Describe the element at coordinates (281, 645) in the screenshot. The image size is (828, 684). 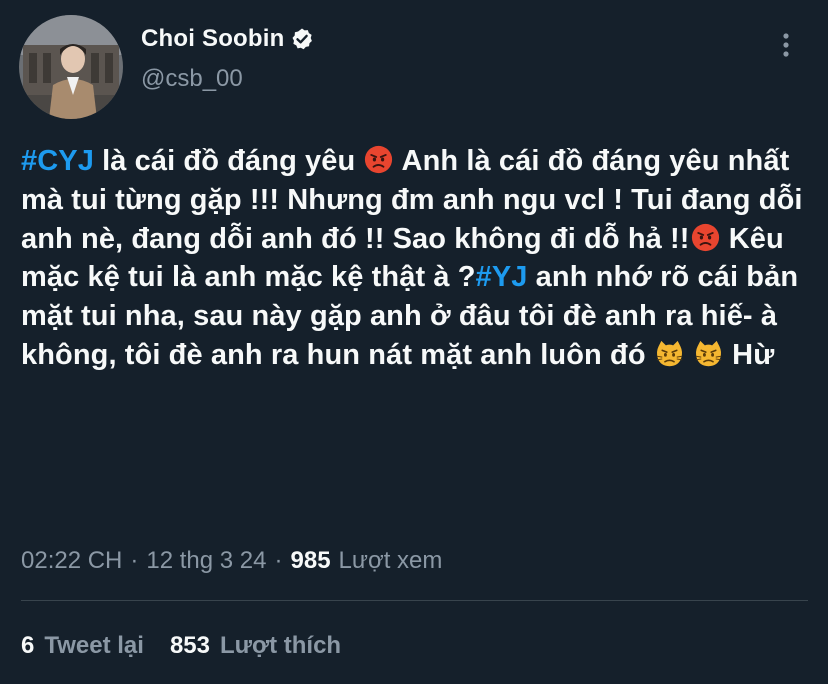
I see `likes-label: Lượt thích` at that location.